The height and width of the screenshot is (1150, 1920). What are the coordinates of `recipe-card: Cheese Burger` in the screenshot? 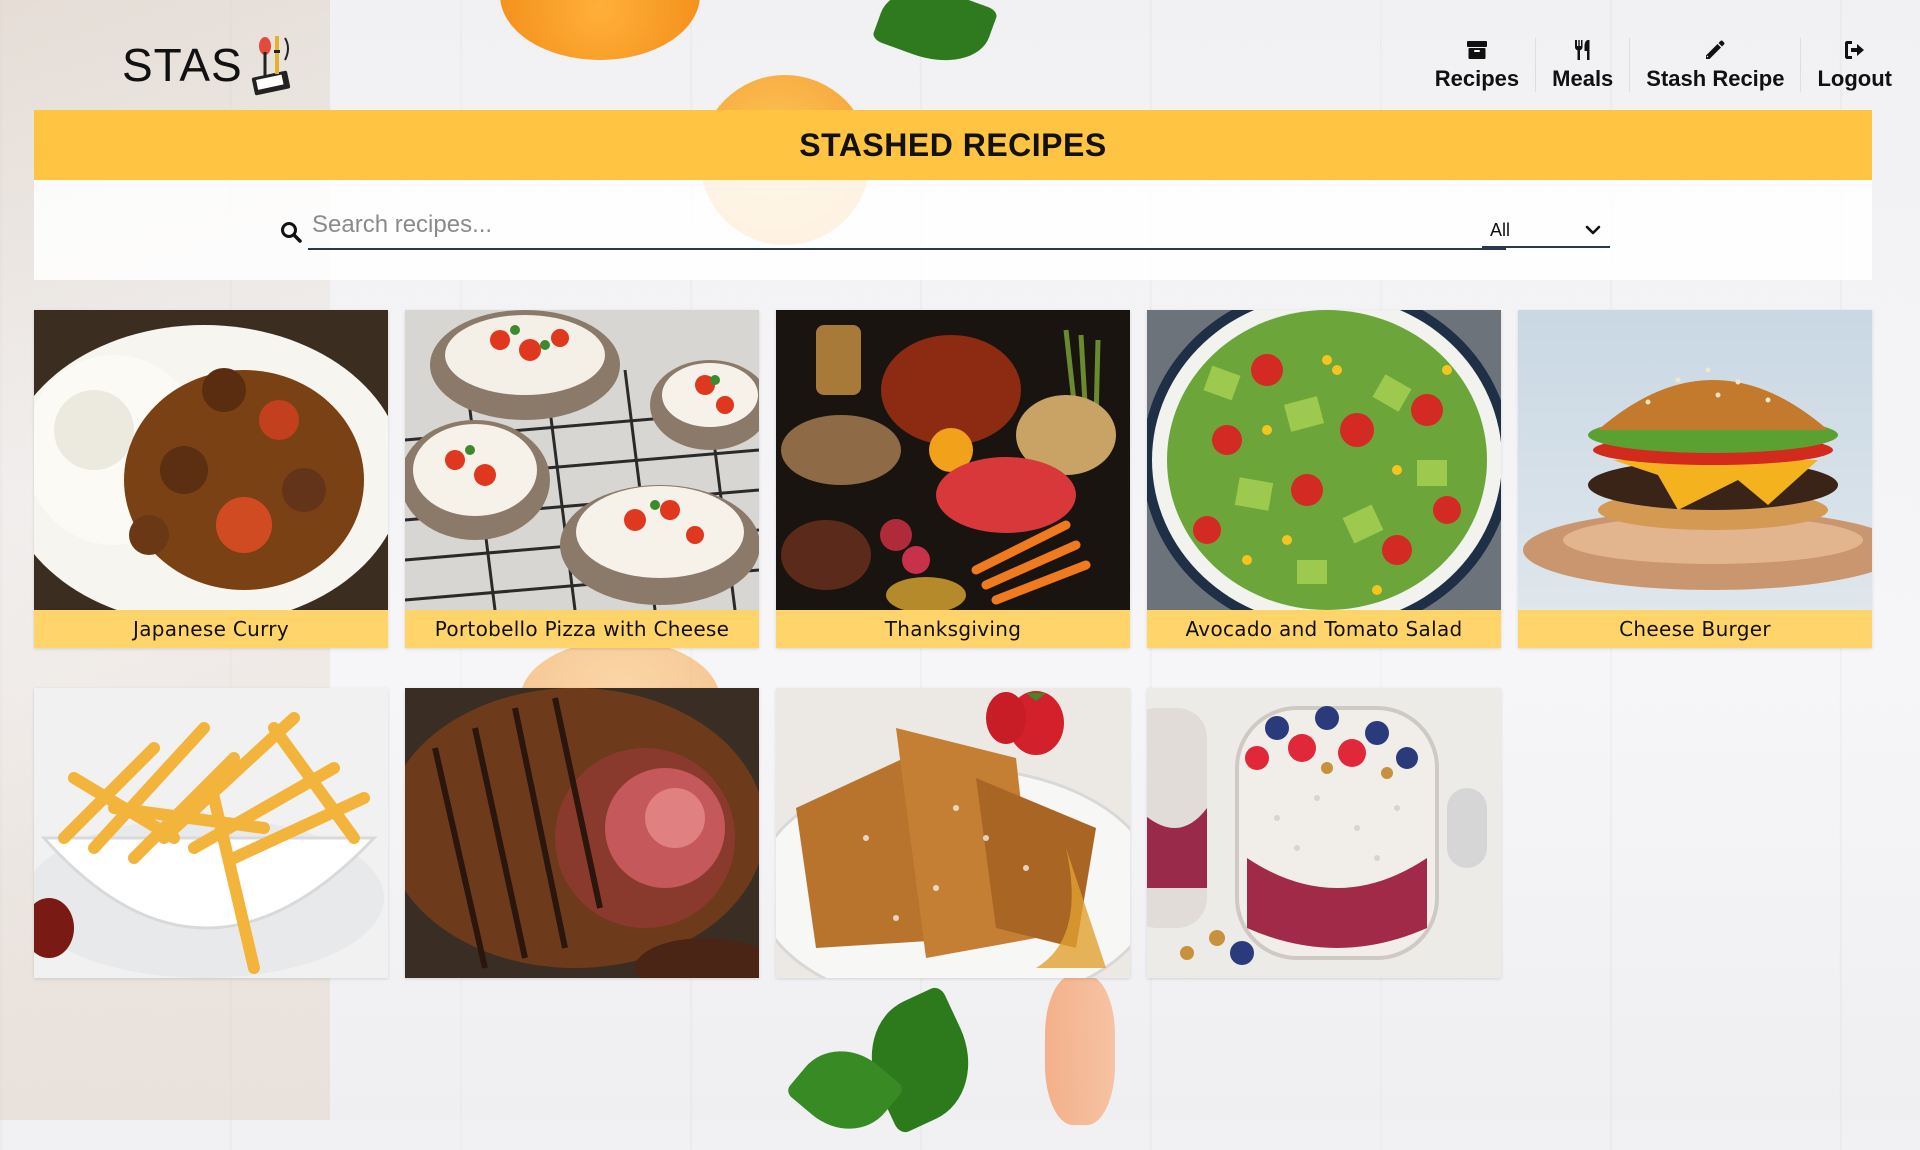 It's located at (1695, 479).